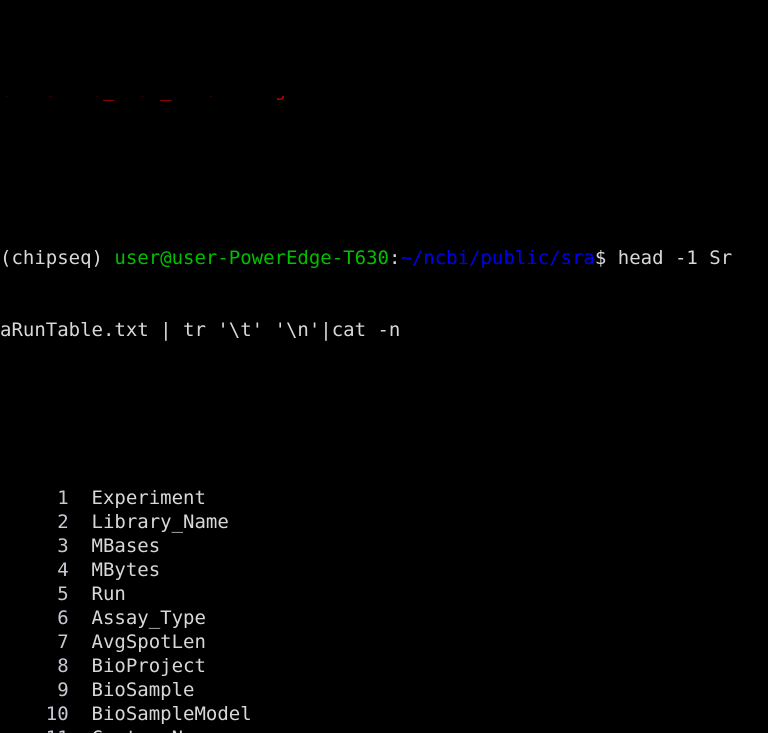 The width and height of the screenshot is (768, 733). I want to click on output-row: 7 AvgSpotLen, so click(384, 642).